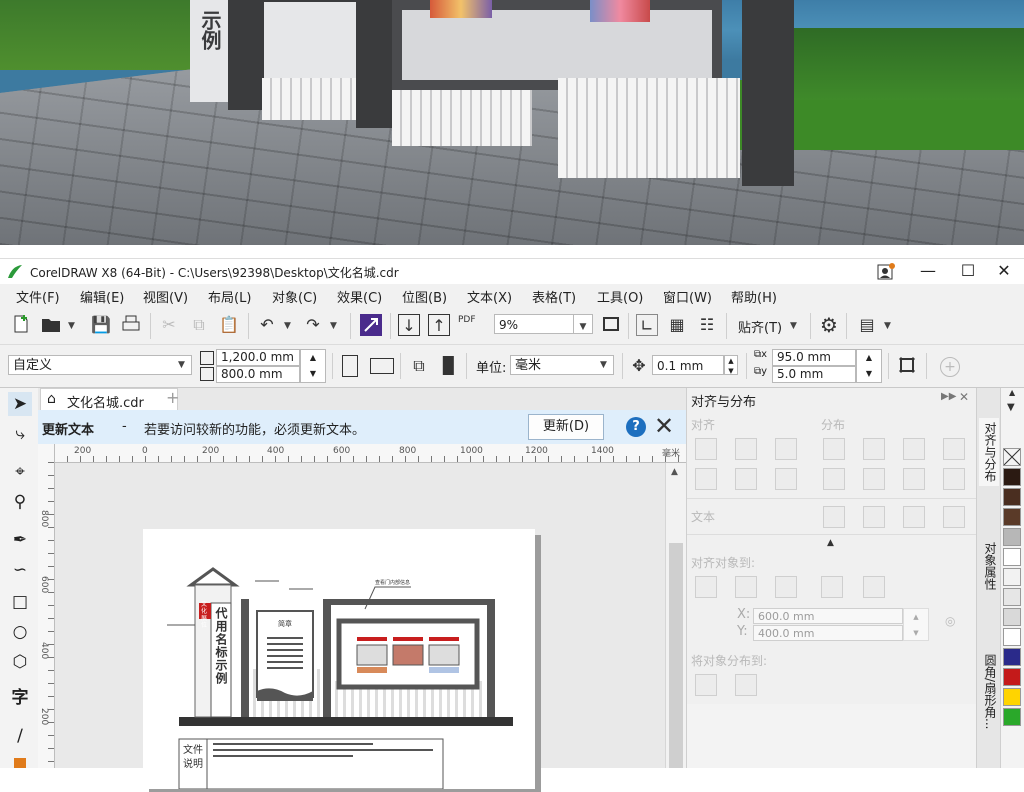  Describe the element at coordinates (109, 399) in the screenshot. I see `document-tab: ⌂ 文化名城.cdr` at that location.